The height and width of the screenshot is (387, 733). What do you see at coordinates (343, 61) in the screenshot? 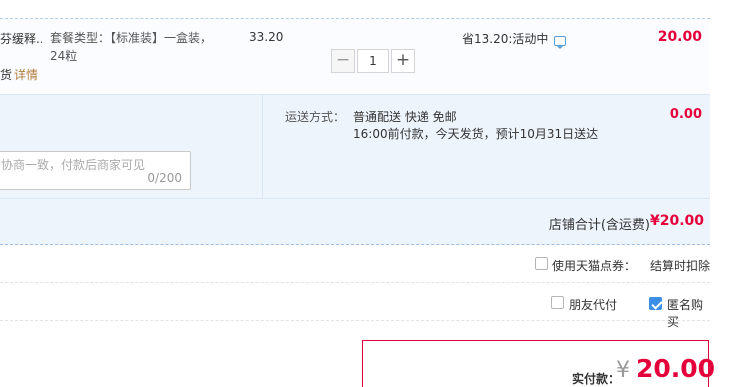
I see `decrease-quantity-button: −` at bounding box center [343, 61].